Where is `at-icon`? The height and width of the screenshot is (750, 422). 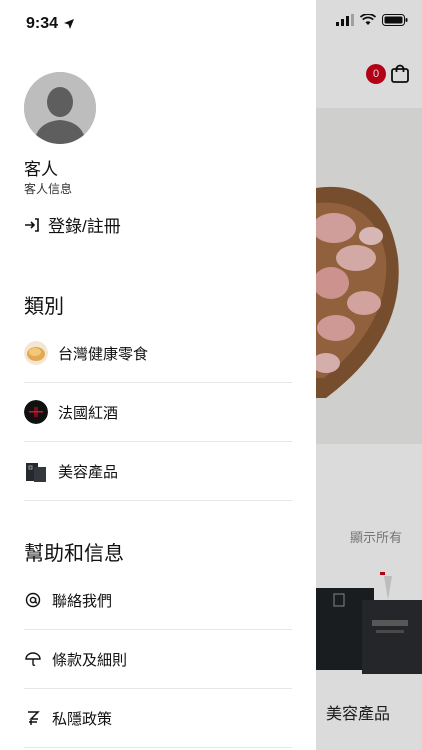 at-icon is located at coordinates (33, 600).